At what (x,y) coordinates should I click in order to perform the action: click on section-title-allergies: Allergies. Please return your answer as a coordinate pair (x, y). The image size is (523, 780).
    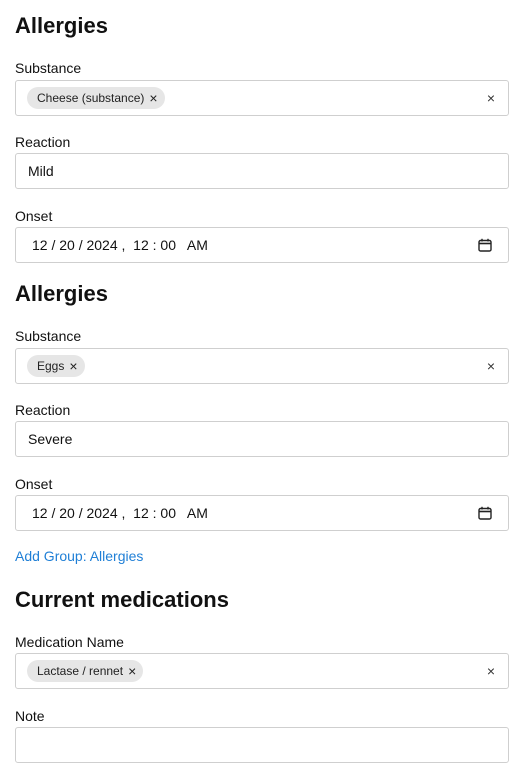
    Looking at the image, I should click on (61, 25).